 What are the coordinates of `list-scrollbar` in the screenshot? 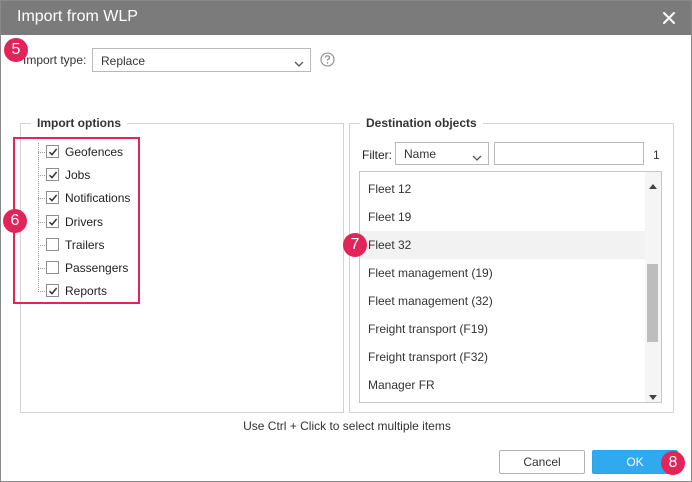 It's located at (653, 287).